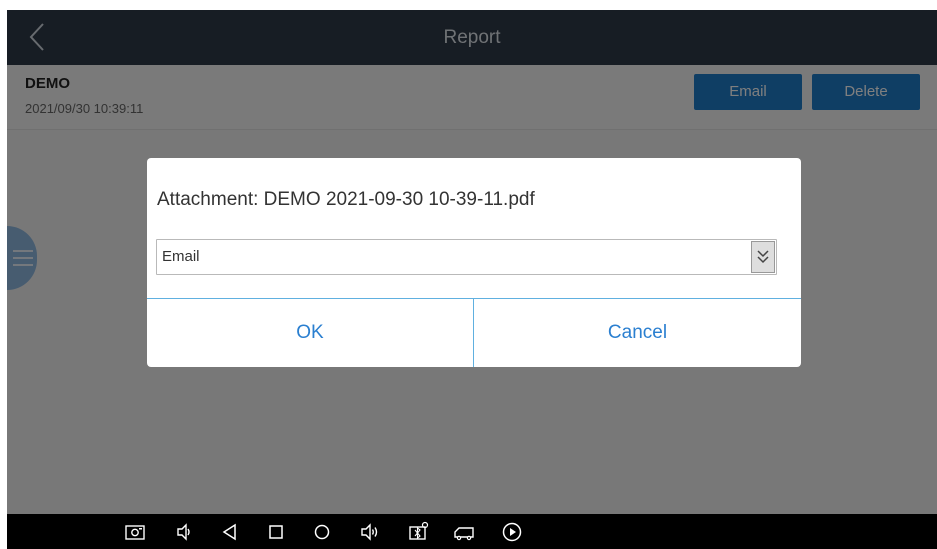  I want to click on ok-button: OK, so click(310, 333).